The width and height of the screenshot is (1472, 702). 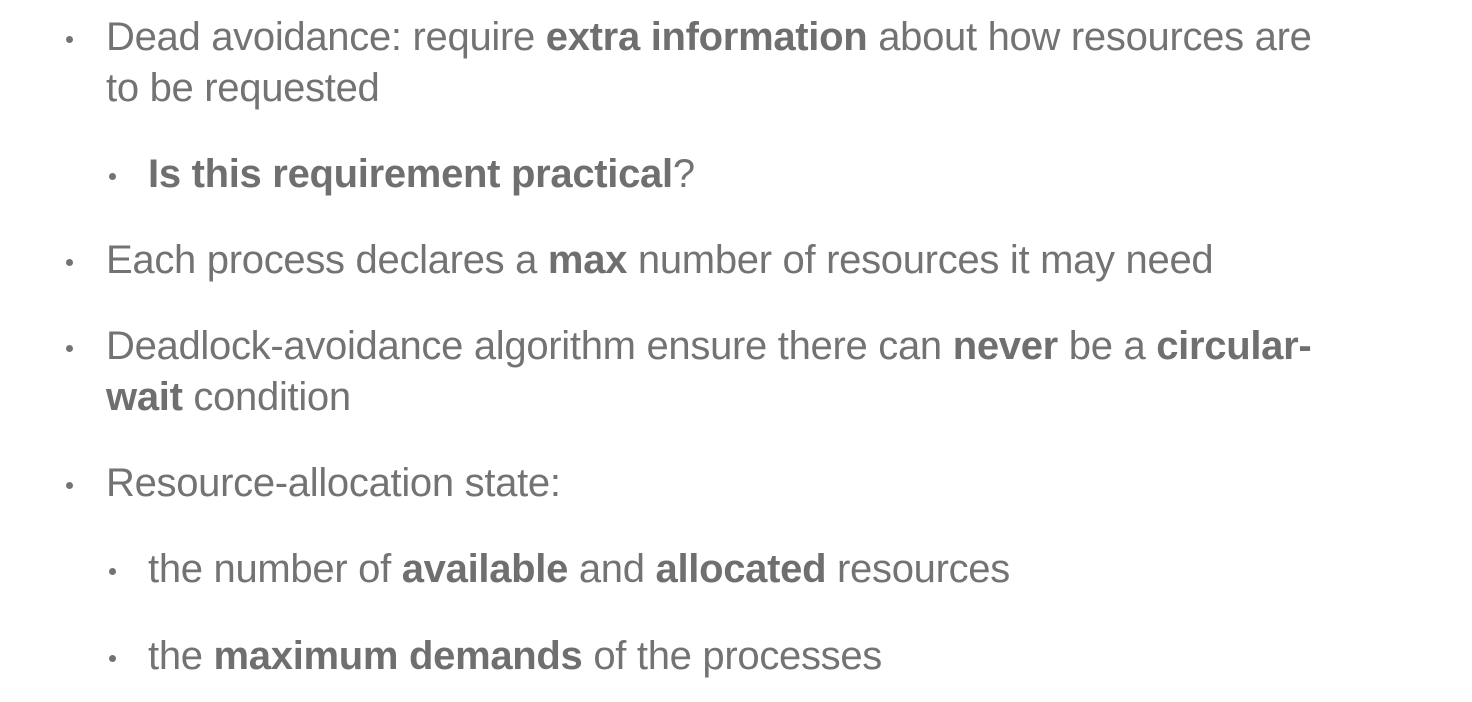 I want to click on text-run: about how resources are, so click(x=1089, y=37).